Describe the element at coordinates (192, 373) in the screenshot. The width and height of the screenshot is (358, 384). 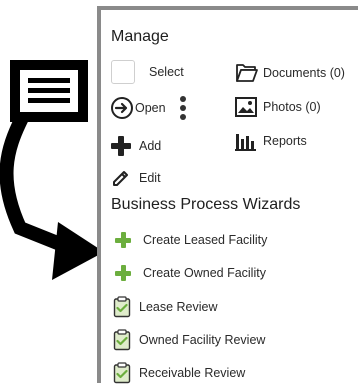
I see `wizard-label: Receivable Review` at that location.